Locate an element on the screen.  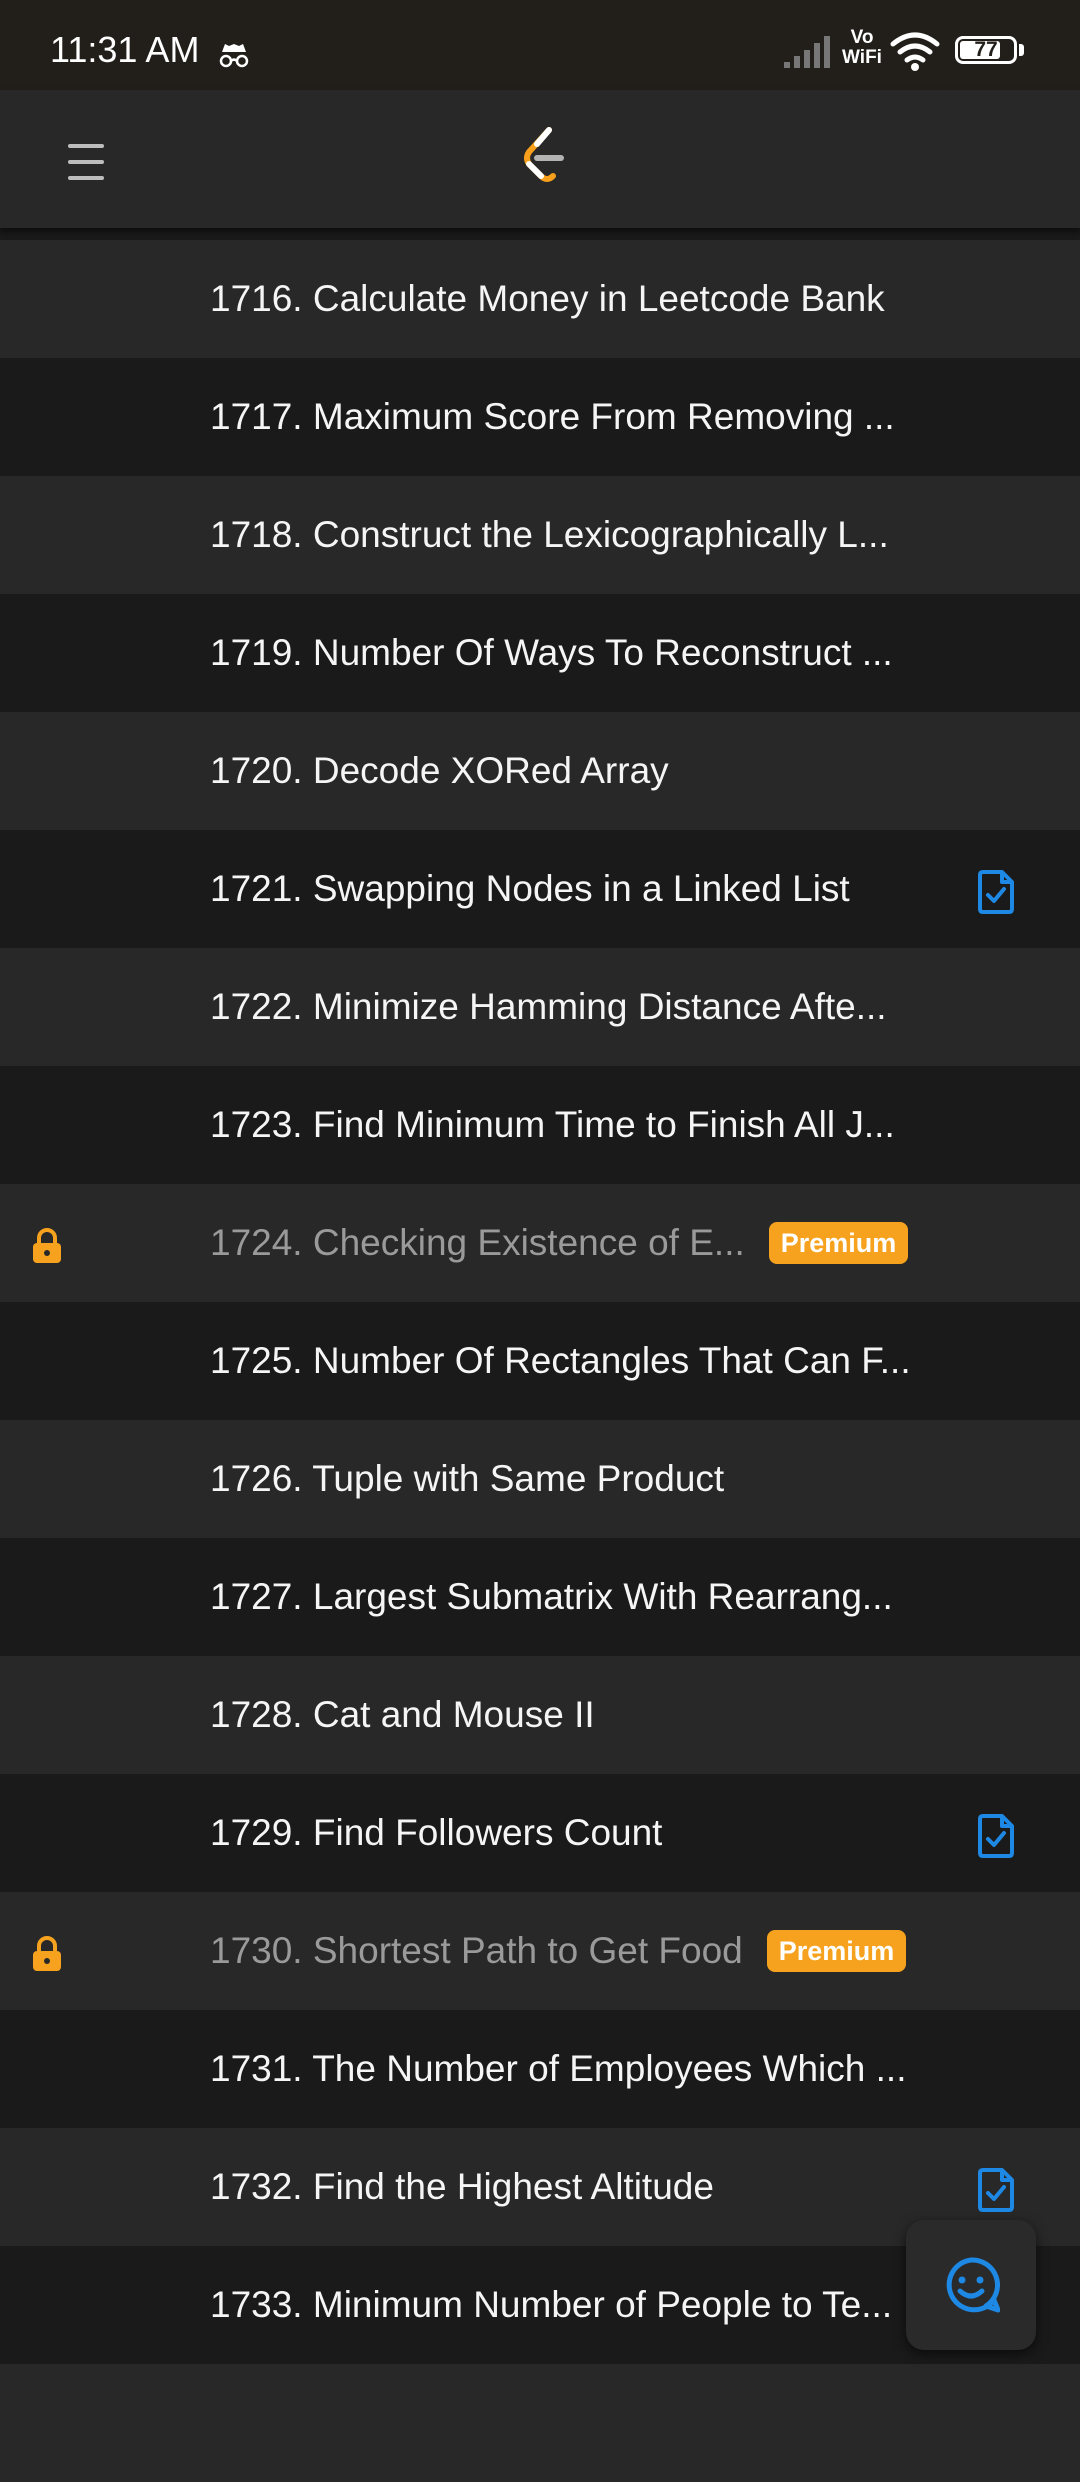
chat-smiley-icon is located at coordinates (973, 2285).